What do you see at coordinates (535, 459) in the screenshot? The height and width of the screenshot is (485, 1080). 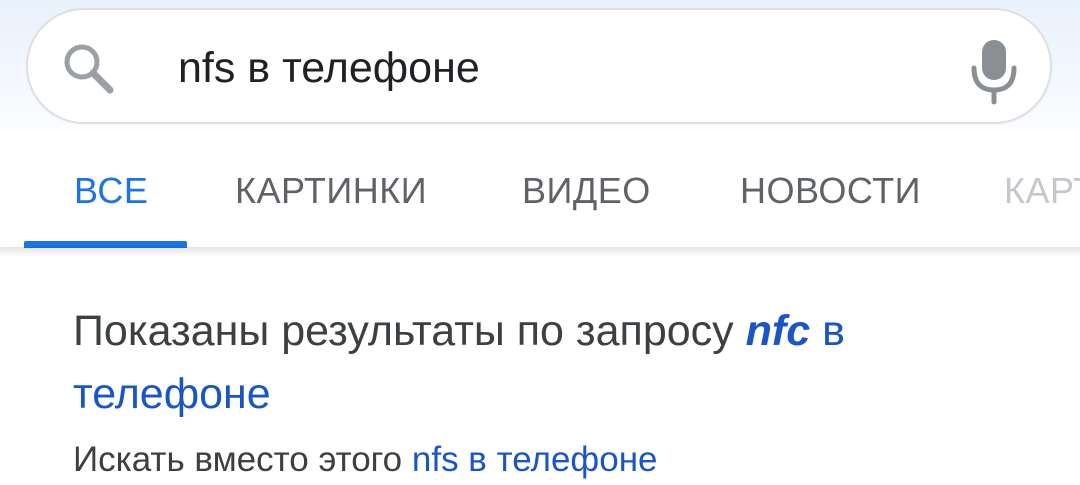 I see `original-query-link: nfs в телефоне` at bounding box center [535, 459].